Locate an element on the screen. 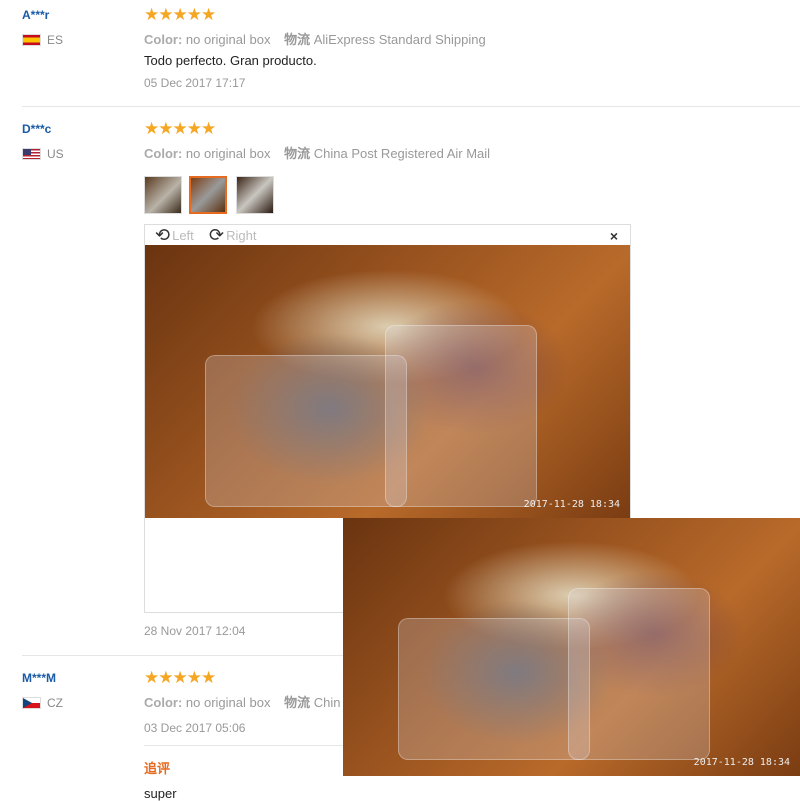 Image resolution: width=800 pixels, height=801 pixels. review-photo-thumbnail-selected is located at coordinates (208, 195).